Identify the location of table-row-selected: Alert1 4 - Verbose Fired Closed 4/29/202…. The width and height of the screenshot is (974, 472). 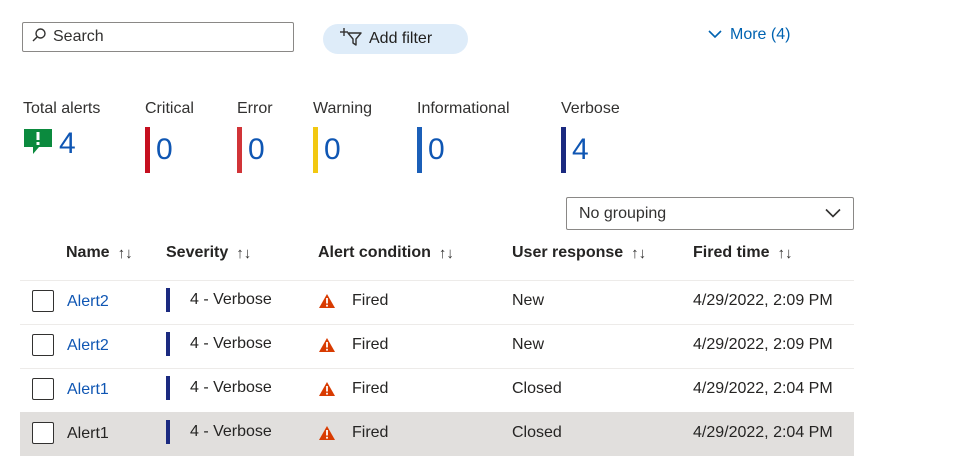
(437, 434).